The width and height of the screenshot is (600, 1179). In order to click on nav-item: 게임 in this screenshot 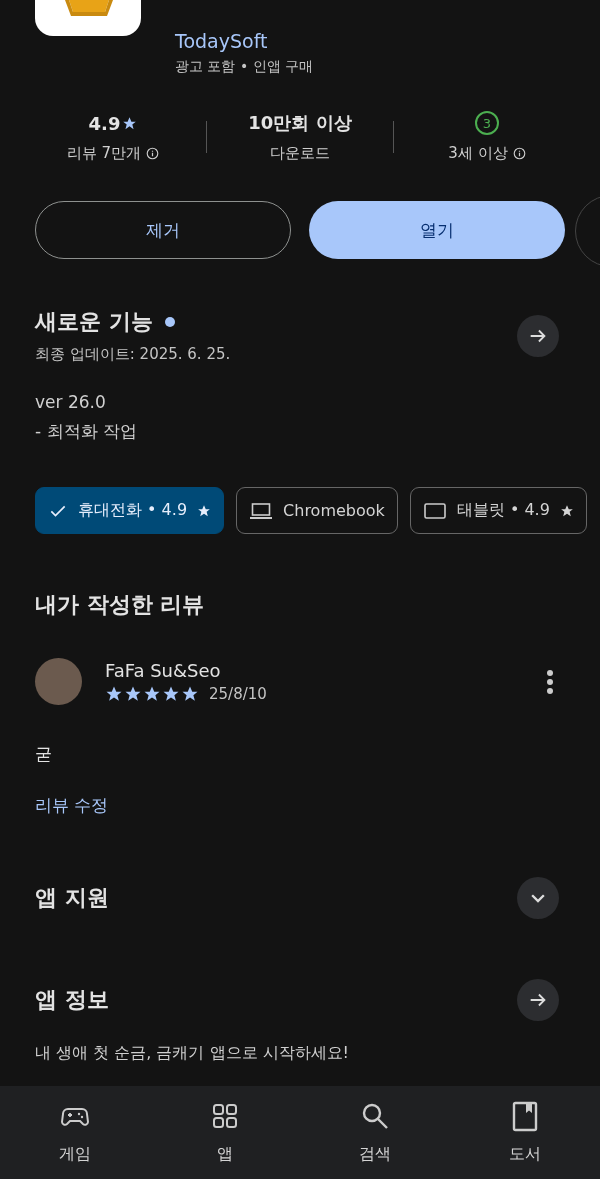, I will do `click(75, 1132)`.